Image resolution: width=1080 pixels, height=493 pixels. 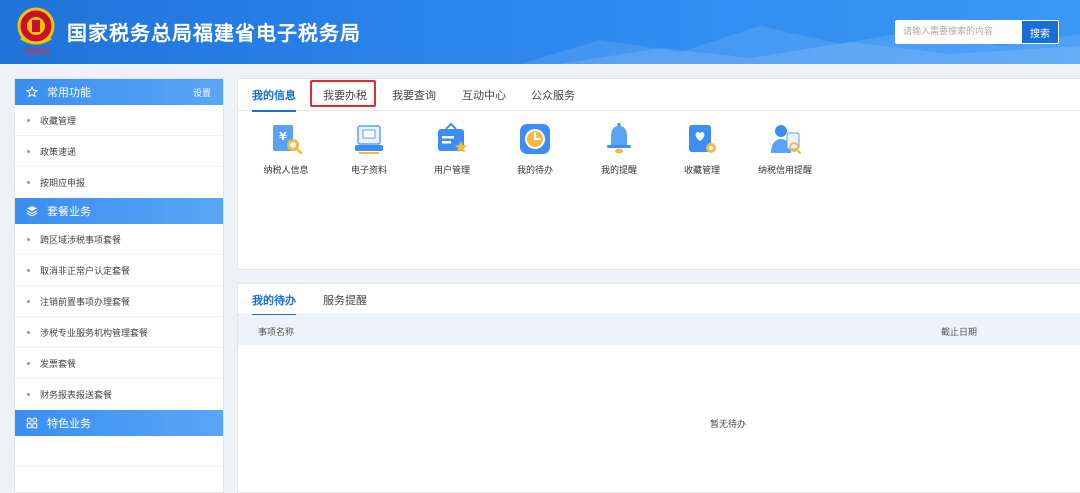 What do you see at coordinates (286, 171) in the screenshot?
I see `func-label: 纳税人信息` at bounding box center [286, 171].